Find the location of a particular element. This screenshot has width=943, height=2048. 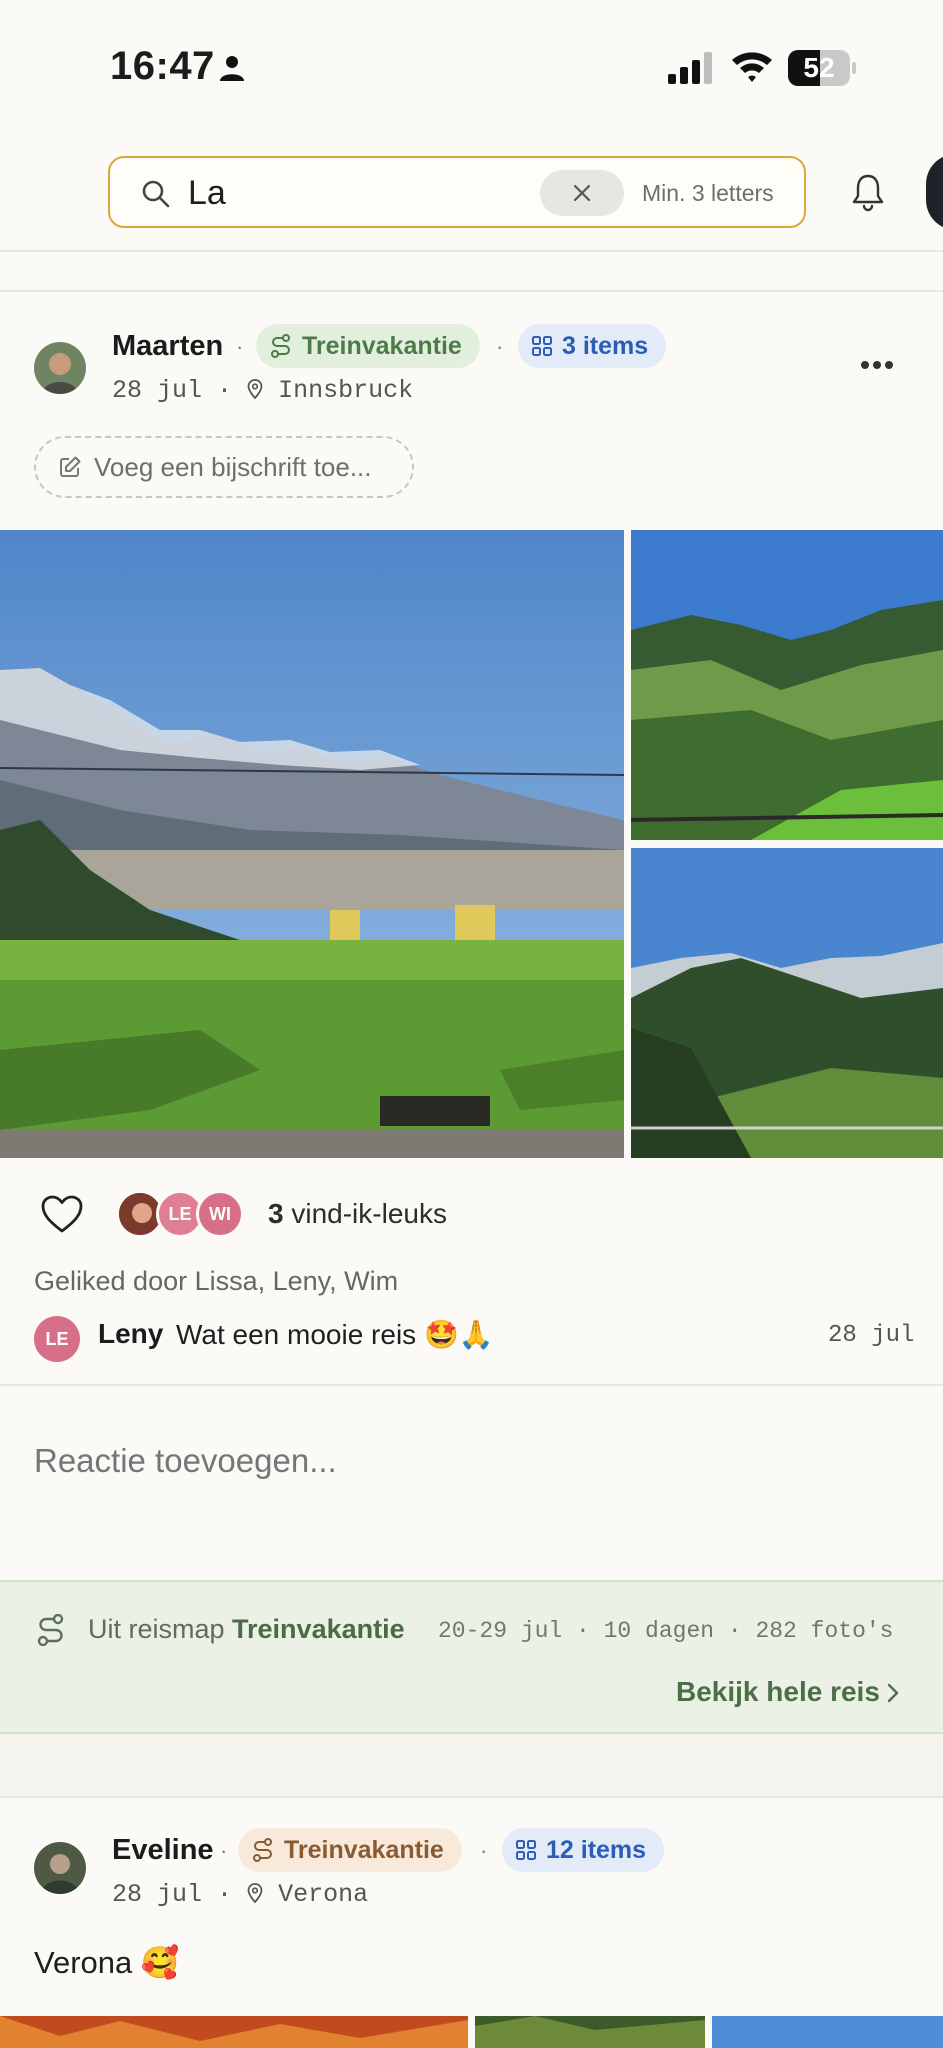

liked-by-text: Geliked door Lissa, Leny, Wim is located at coordinates (216, 1281).